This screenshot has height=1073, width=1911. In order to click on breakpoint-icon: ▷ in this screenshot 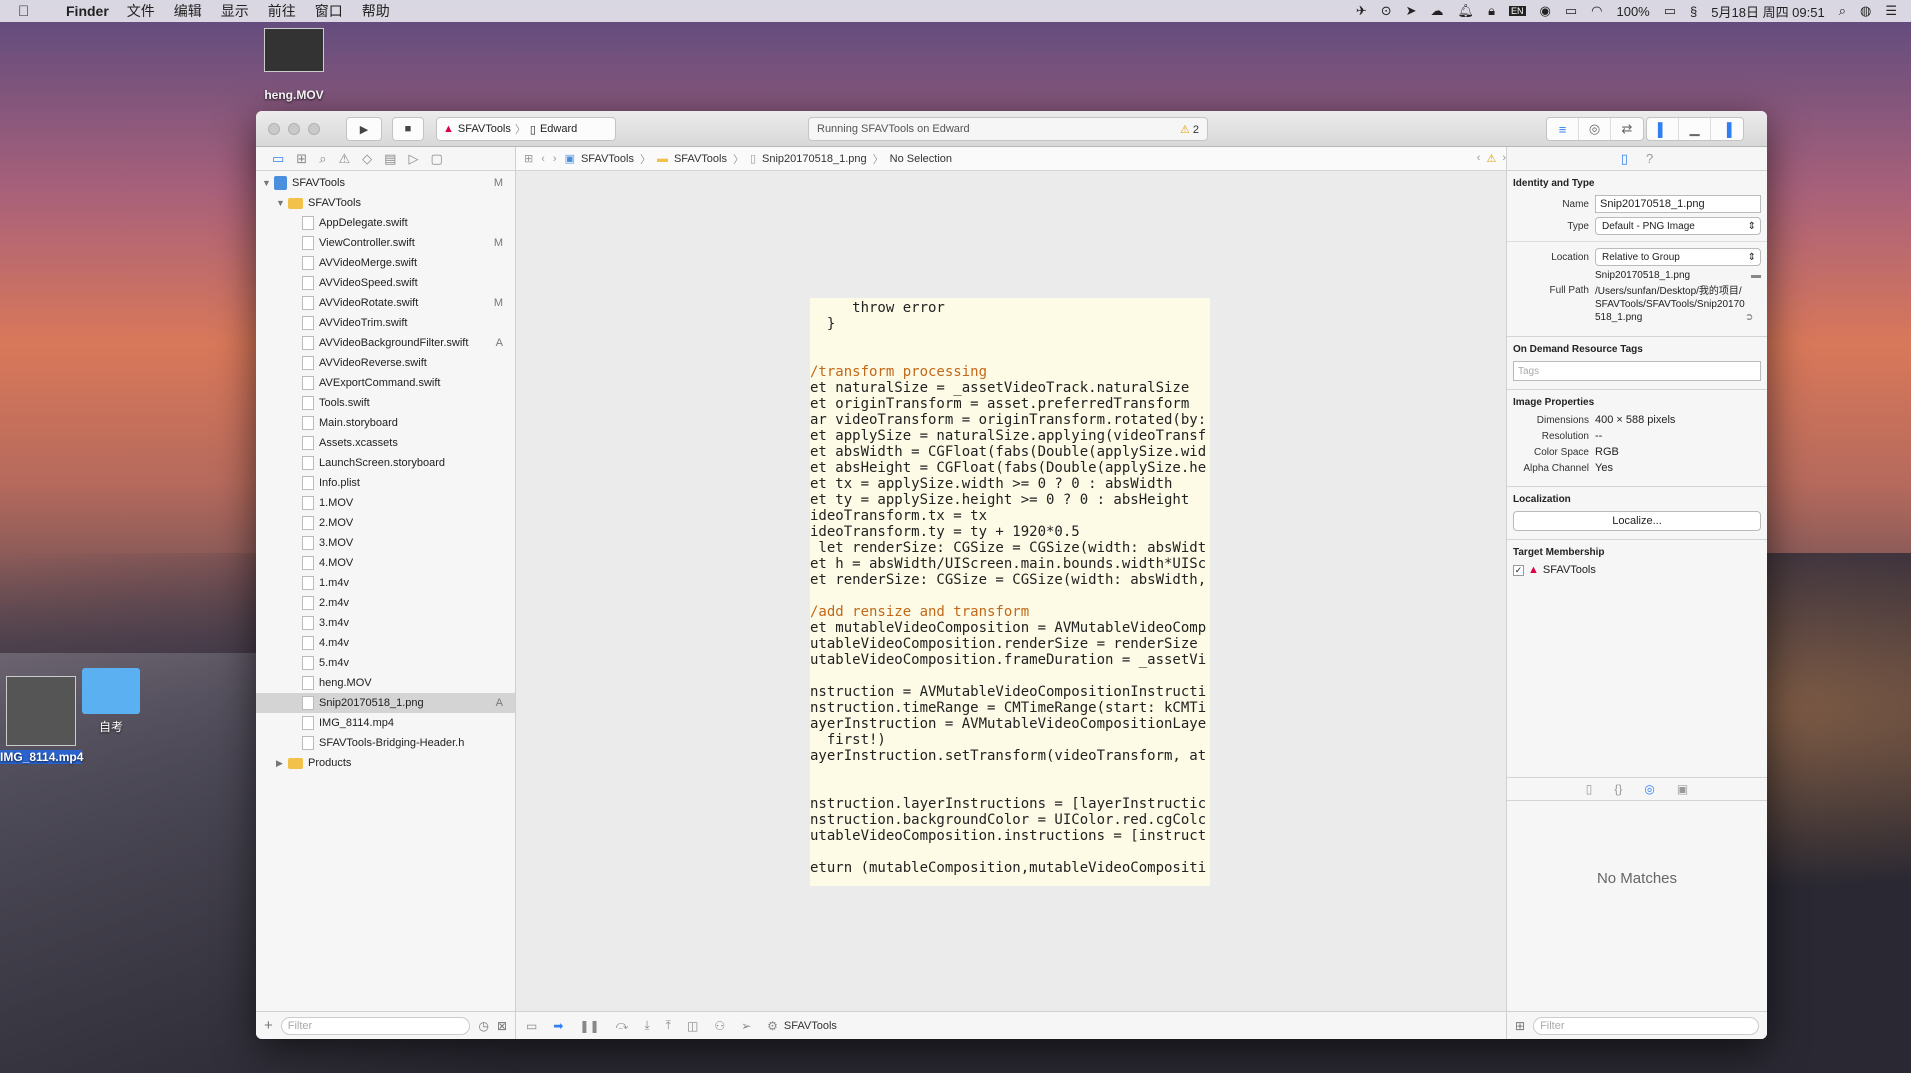, I will do `click(413, 159)`.